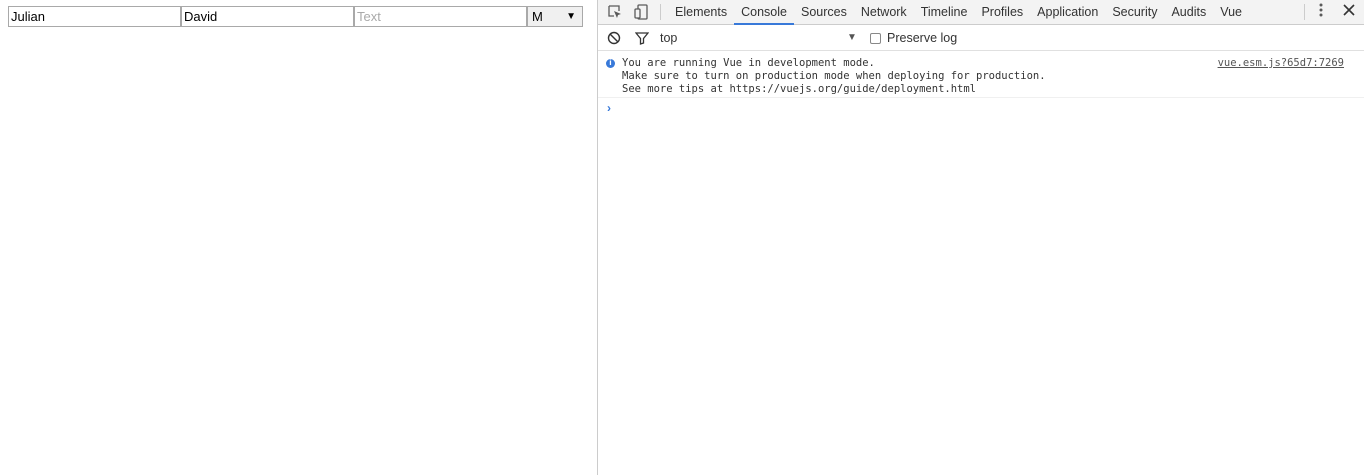 Image resolution: width=1364 pixels, height=475 pixels. I want to click on context-dropdown-icon: ▼, so click(852, 37).